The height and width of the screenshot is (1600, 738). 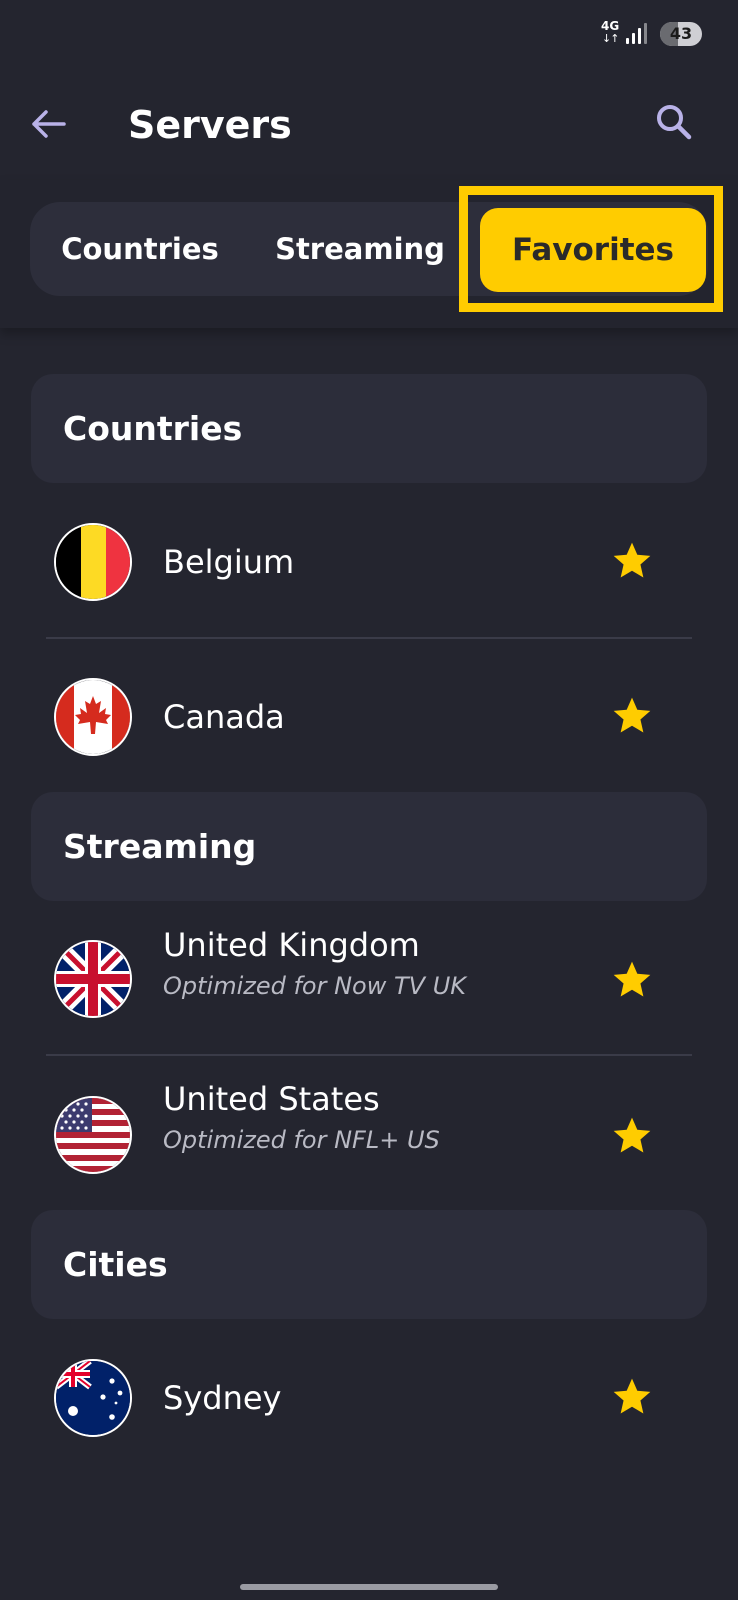 I want to click on battery-icon: 43, so click(x=681, y=34).